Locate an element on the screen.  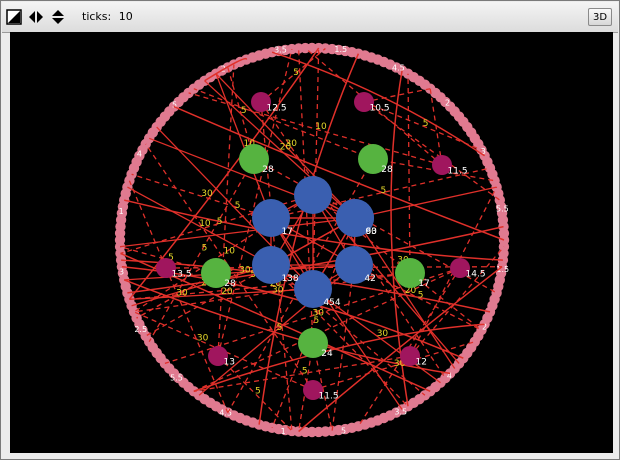
zoom-box-icon is located at coordinates (14, 17).